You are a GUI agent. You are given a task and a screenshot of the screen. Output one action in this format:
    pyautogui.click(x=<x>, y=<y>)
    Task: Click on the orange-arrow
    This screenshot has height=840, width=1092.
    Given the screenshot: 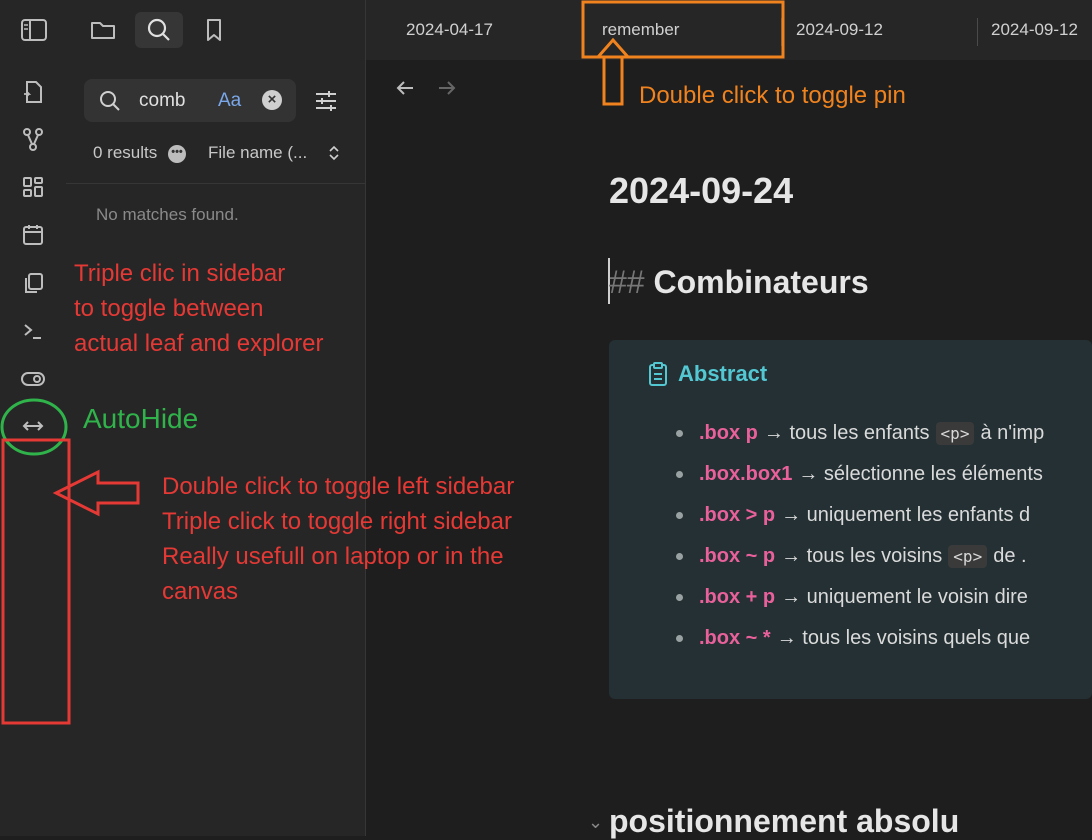 What is the action you would take?
    pyautogui.click(x=613, y=71)
    